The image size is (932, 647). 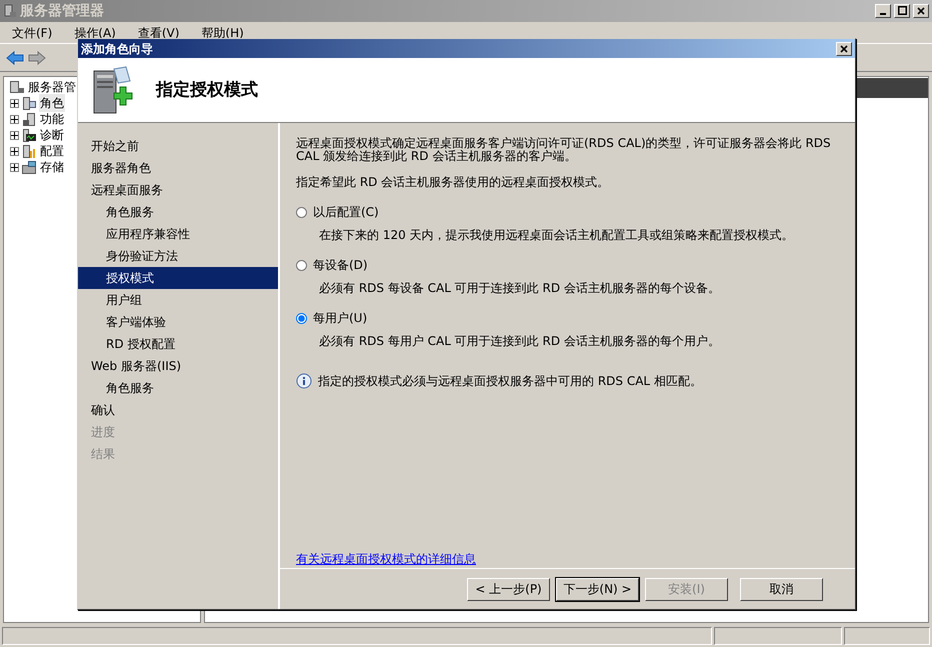 I want to click on maximize-button, so click(x=902, y=11).